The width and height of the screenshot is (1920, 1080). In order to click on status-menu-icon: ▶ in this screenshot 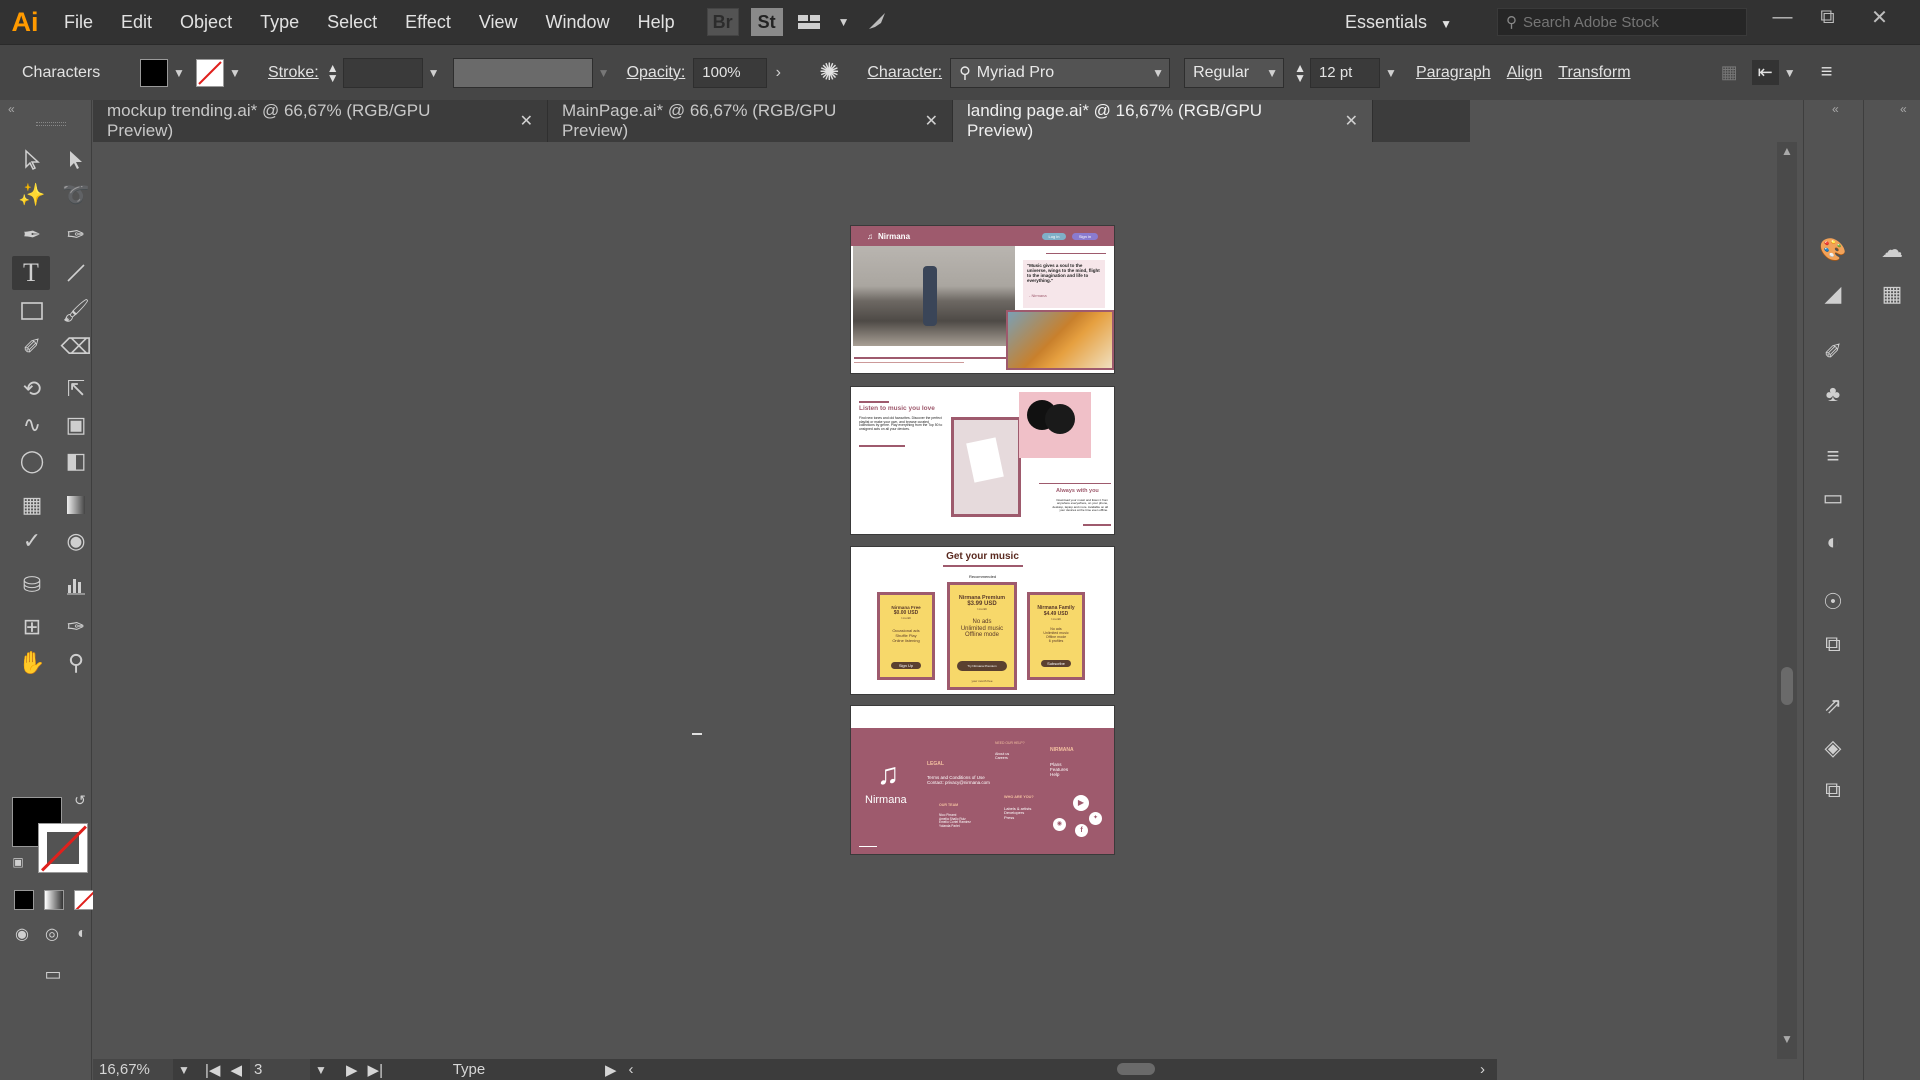, I will do `click(611, 1070)`.